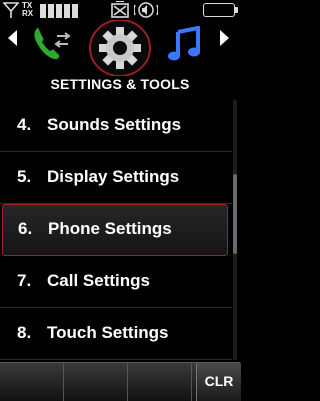  I want to click on battery-icon, so click(220, 10).